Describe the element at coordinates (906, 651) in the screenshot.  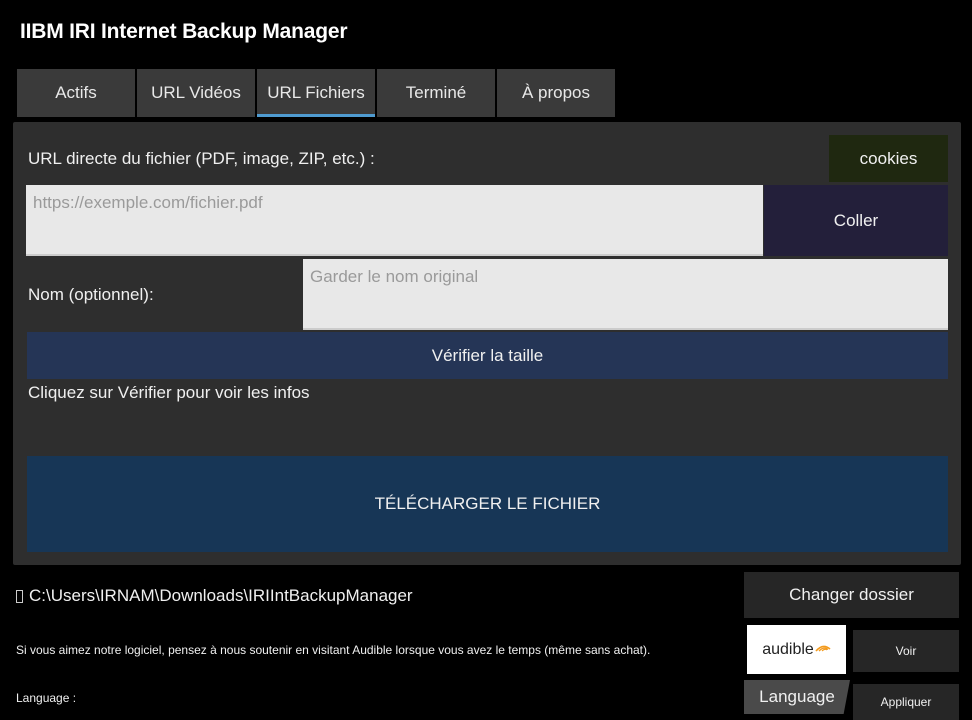
I see `view-audible-button: Voir` at that location.